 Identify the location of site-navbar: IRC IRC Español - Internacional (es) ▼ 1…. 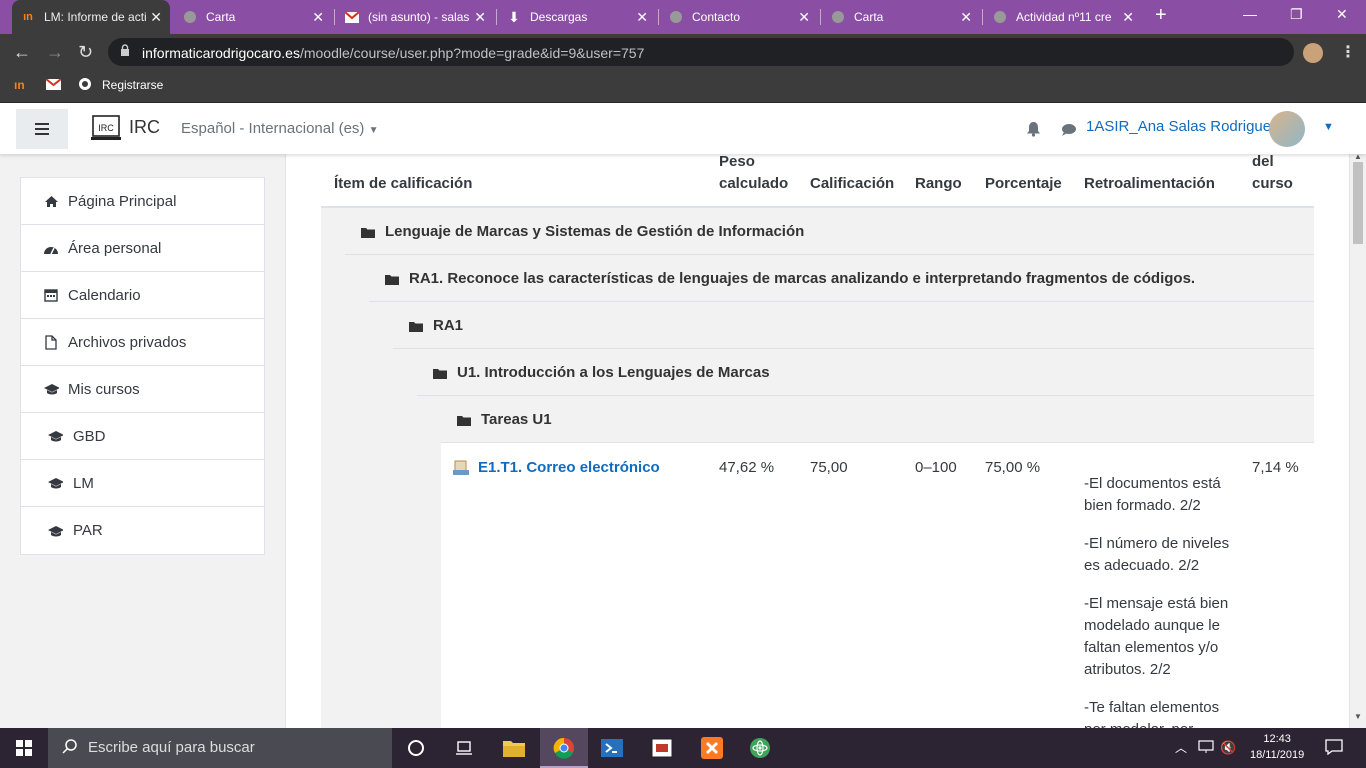
(683, 128).